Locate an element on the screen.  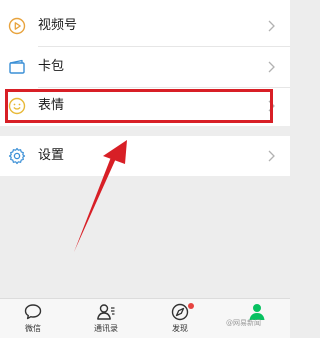
card-wallet-icon is located at coordinates (17, 66).